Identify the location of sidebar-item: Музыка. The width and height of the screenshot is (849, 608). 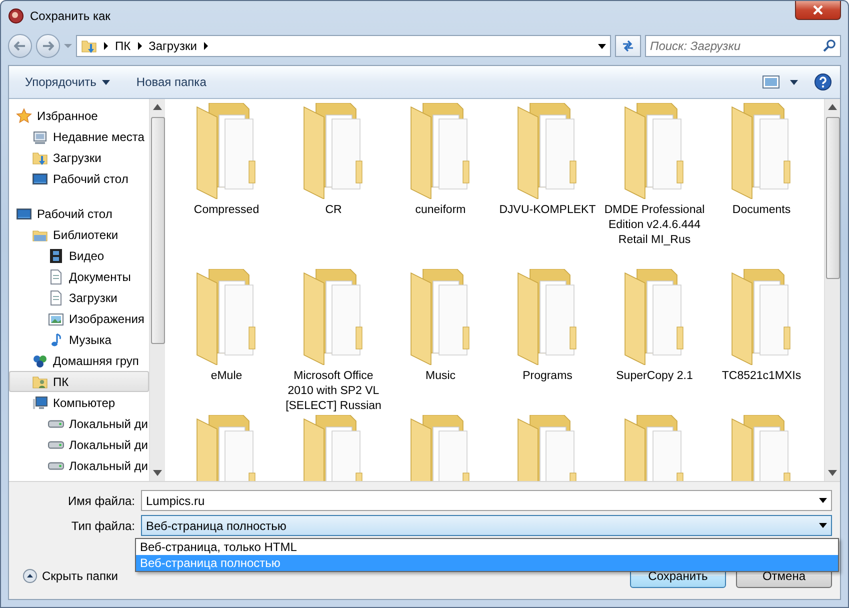
(79, 339).